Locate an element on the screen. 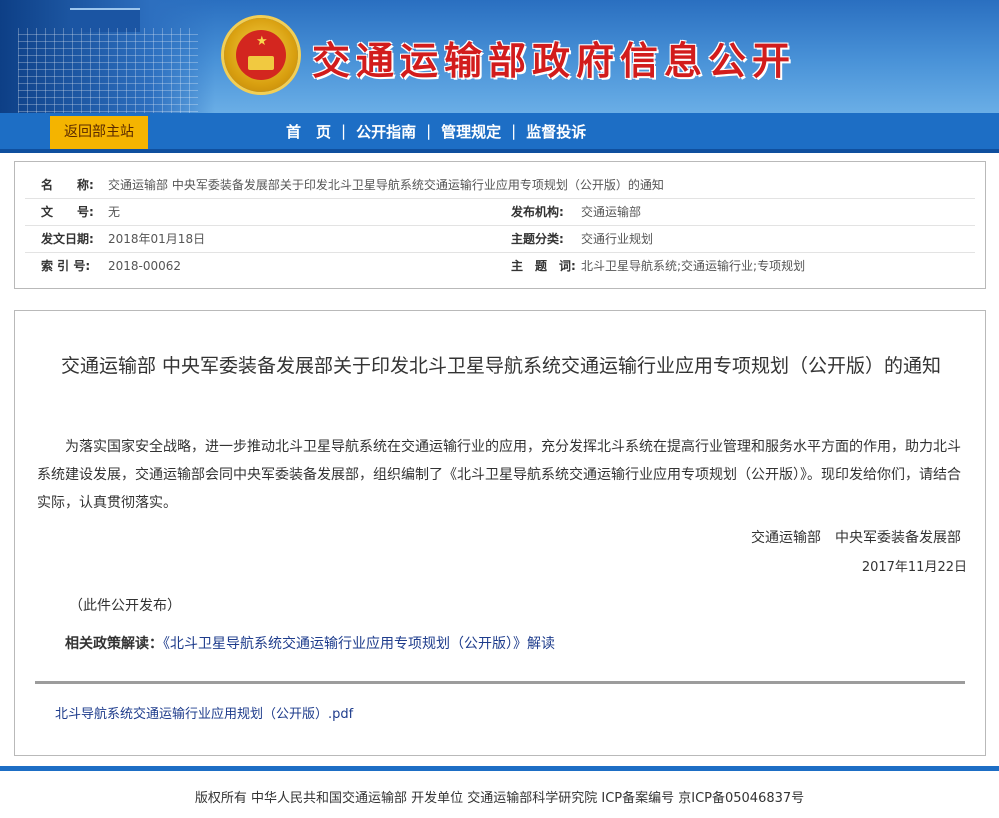  date-label: 发文日期: is located at coordinates (67, 239).